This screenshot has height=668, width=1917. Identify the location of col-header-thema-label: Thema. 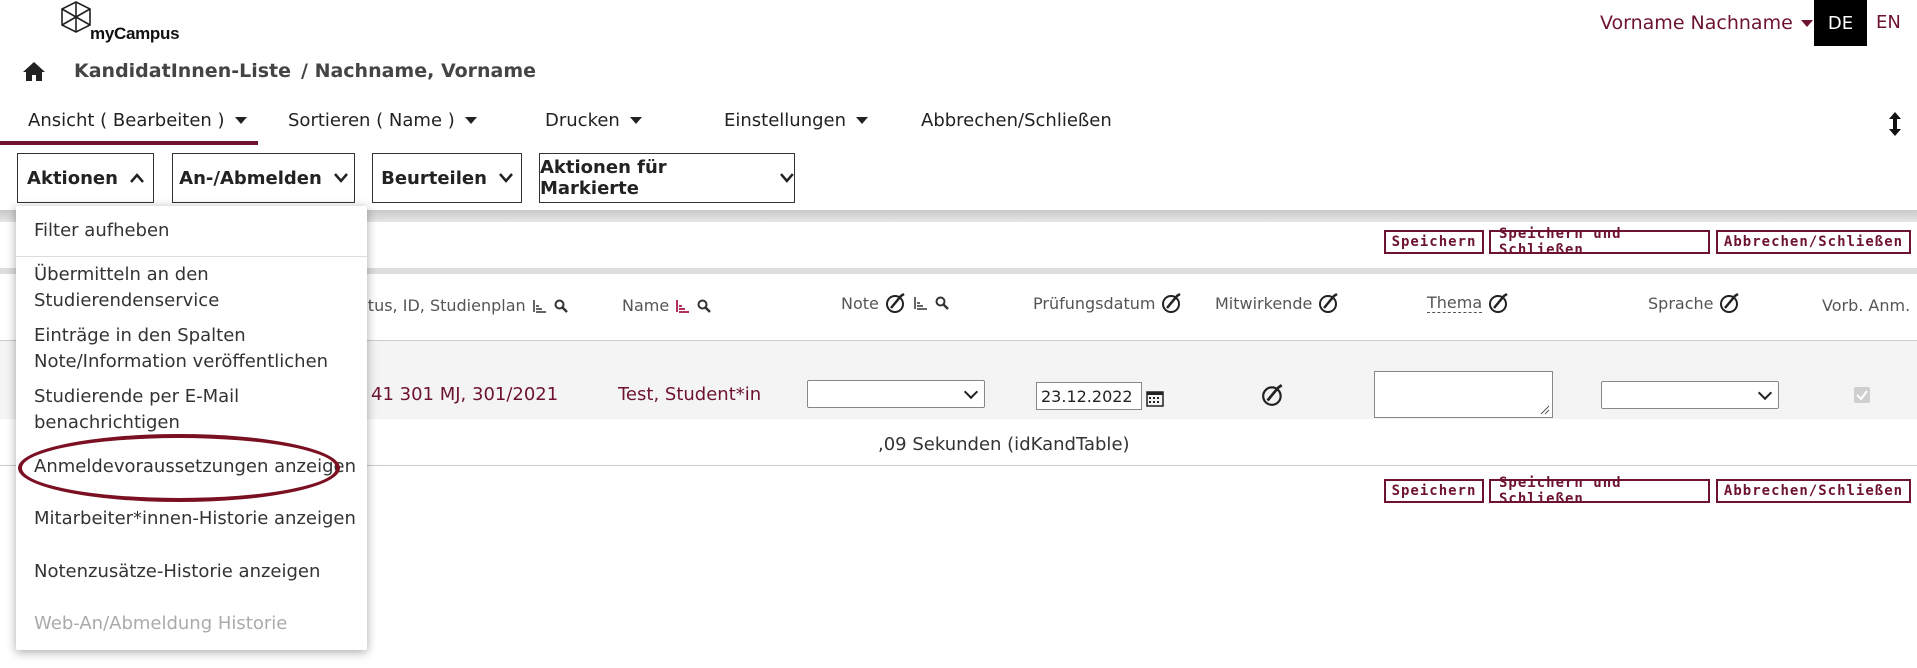
(1455, 303).